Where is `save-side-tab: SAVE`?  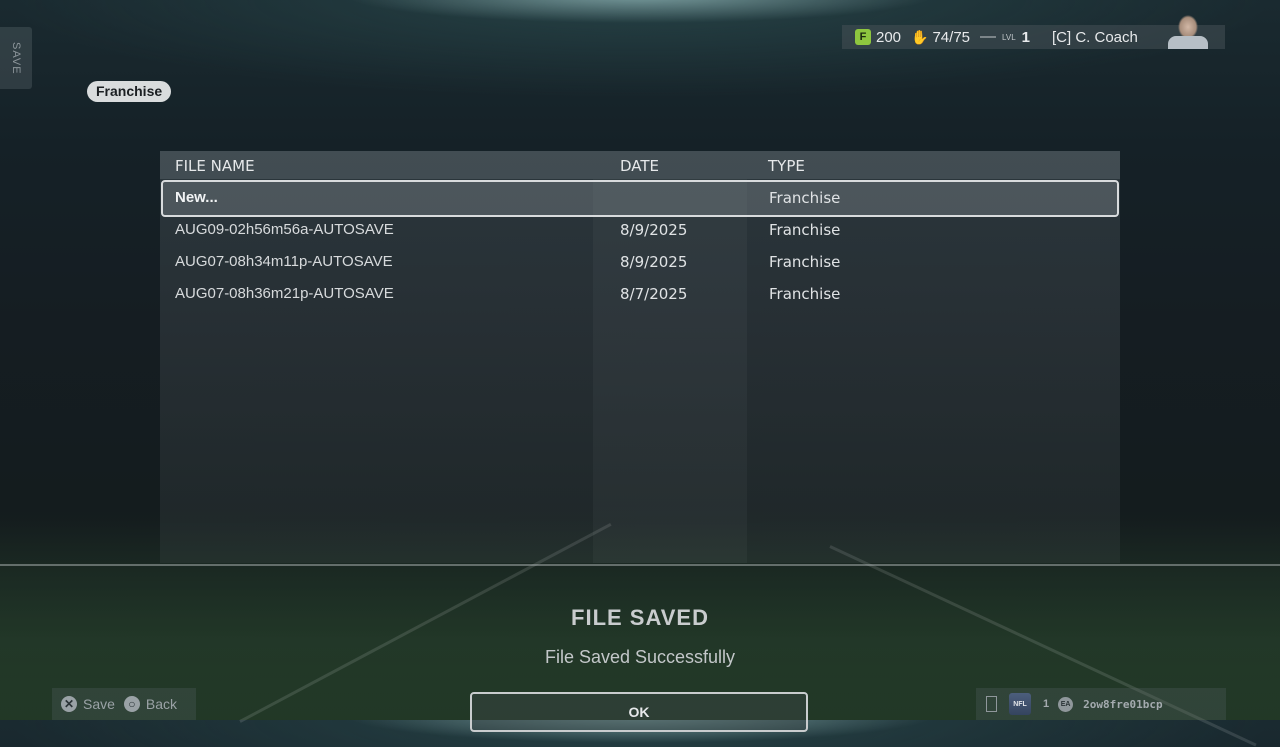 save-side-tab: SAVE is located at coordinates (16, 58).